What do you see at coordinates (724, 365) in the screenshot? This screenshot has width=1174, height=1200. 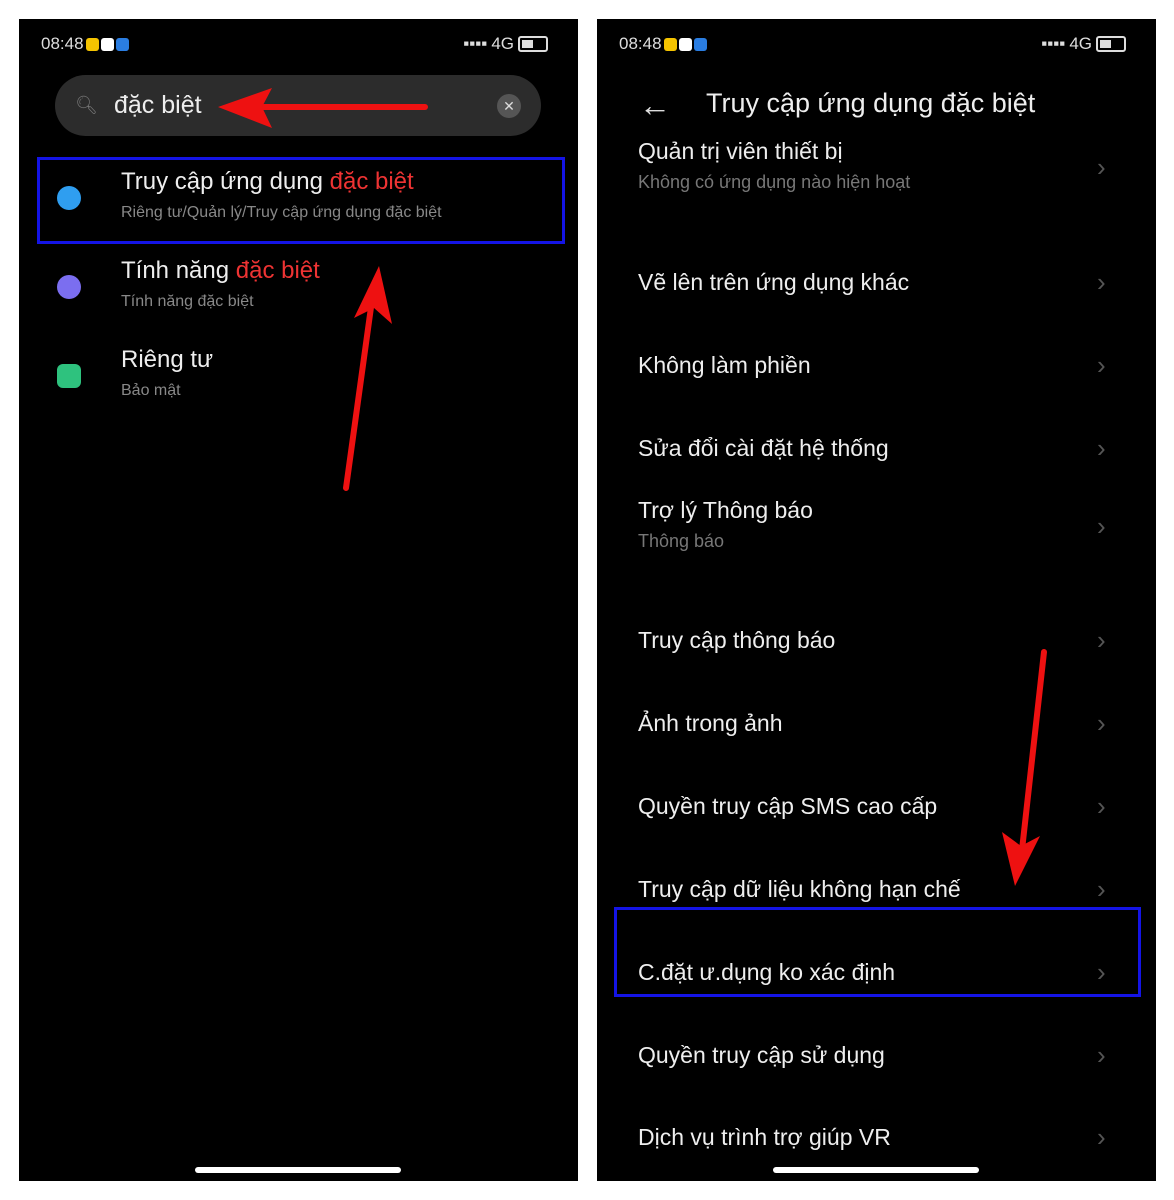 I see `item-label: Không làm phiền` at bounding box center [724, 365].